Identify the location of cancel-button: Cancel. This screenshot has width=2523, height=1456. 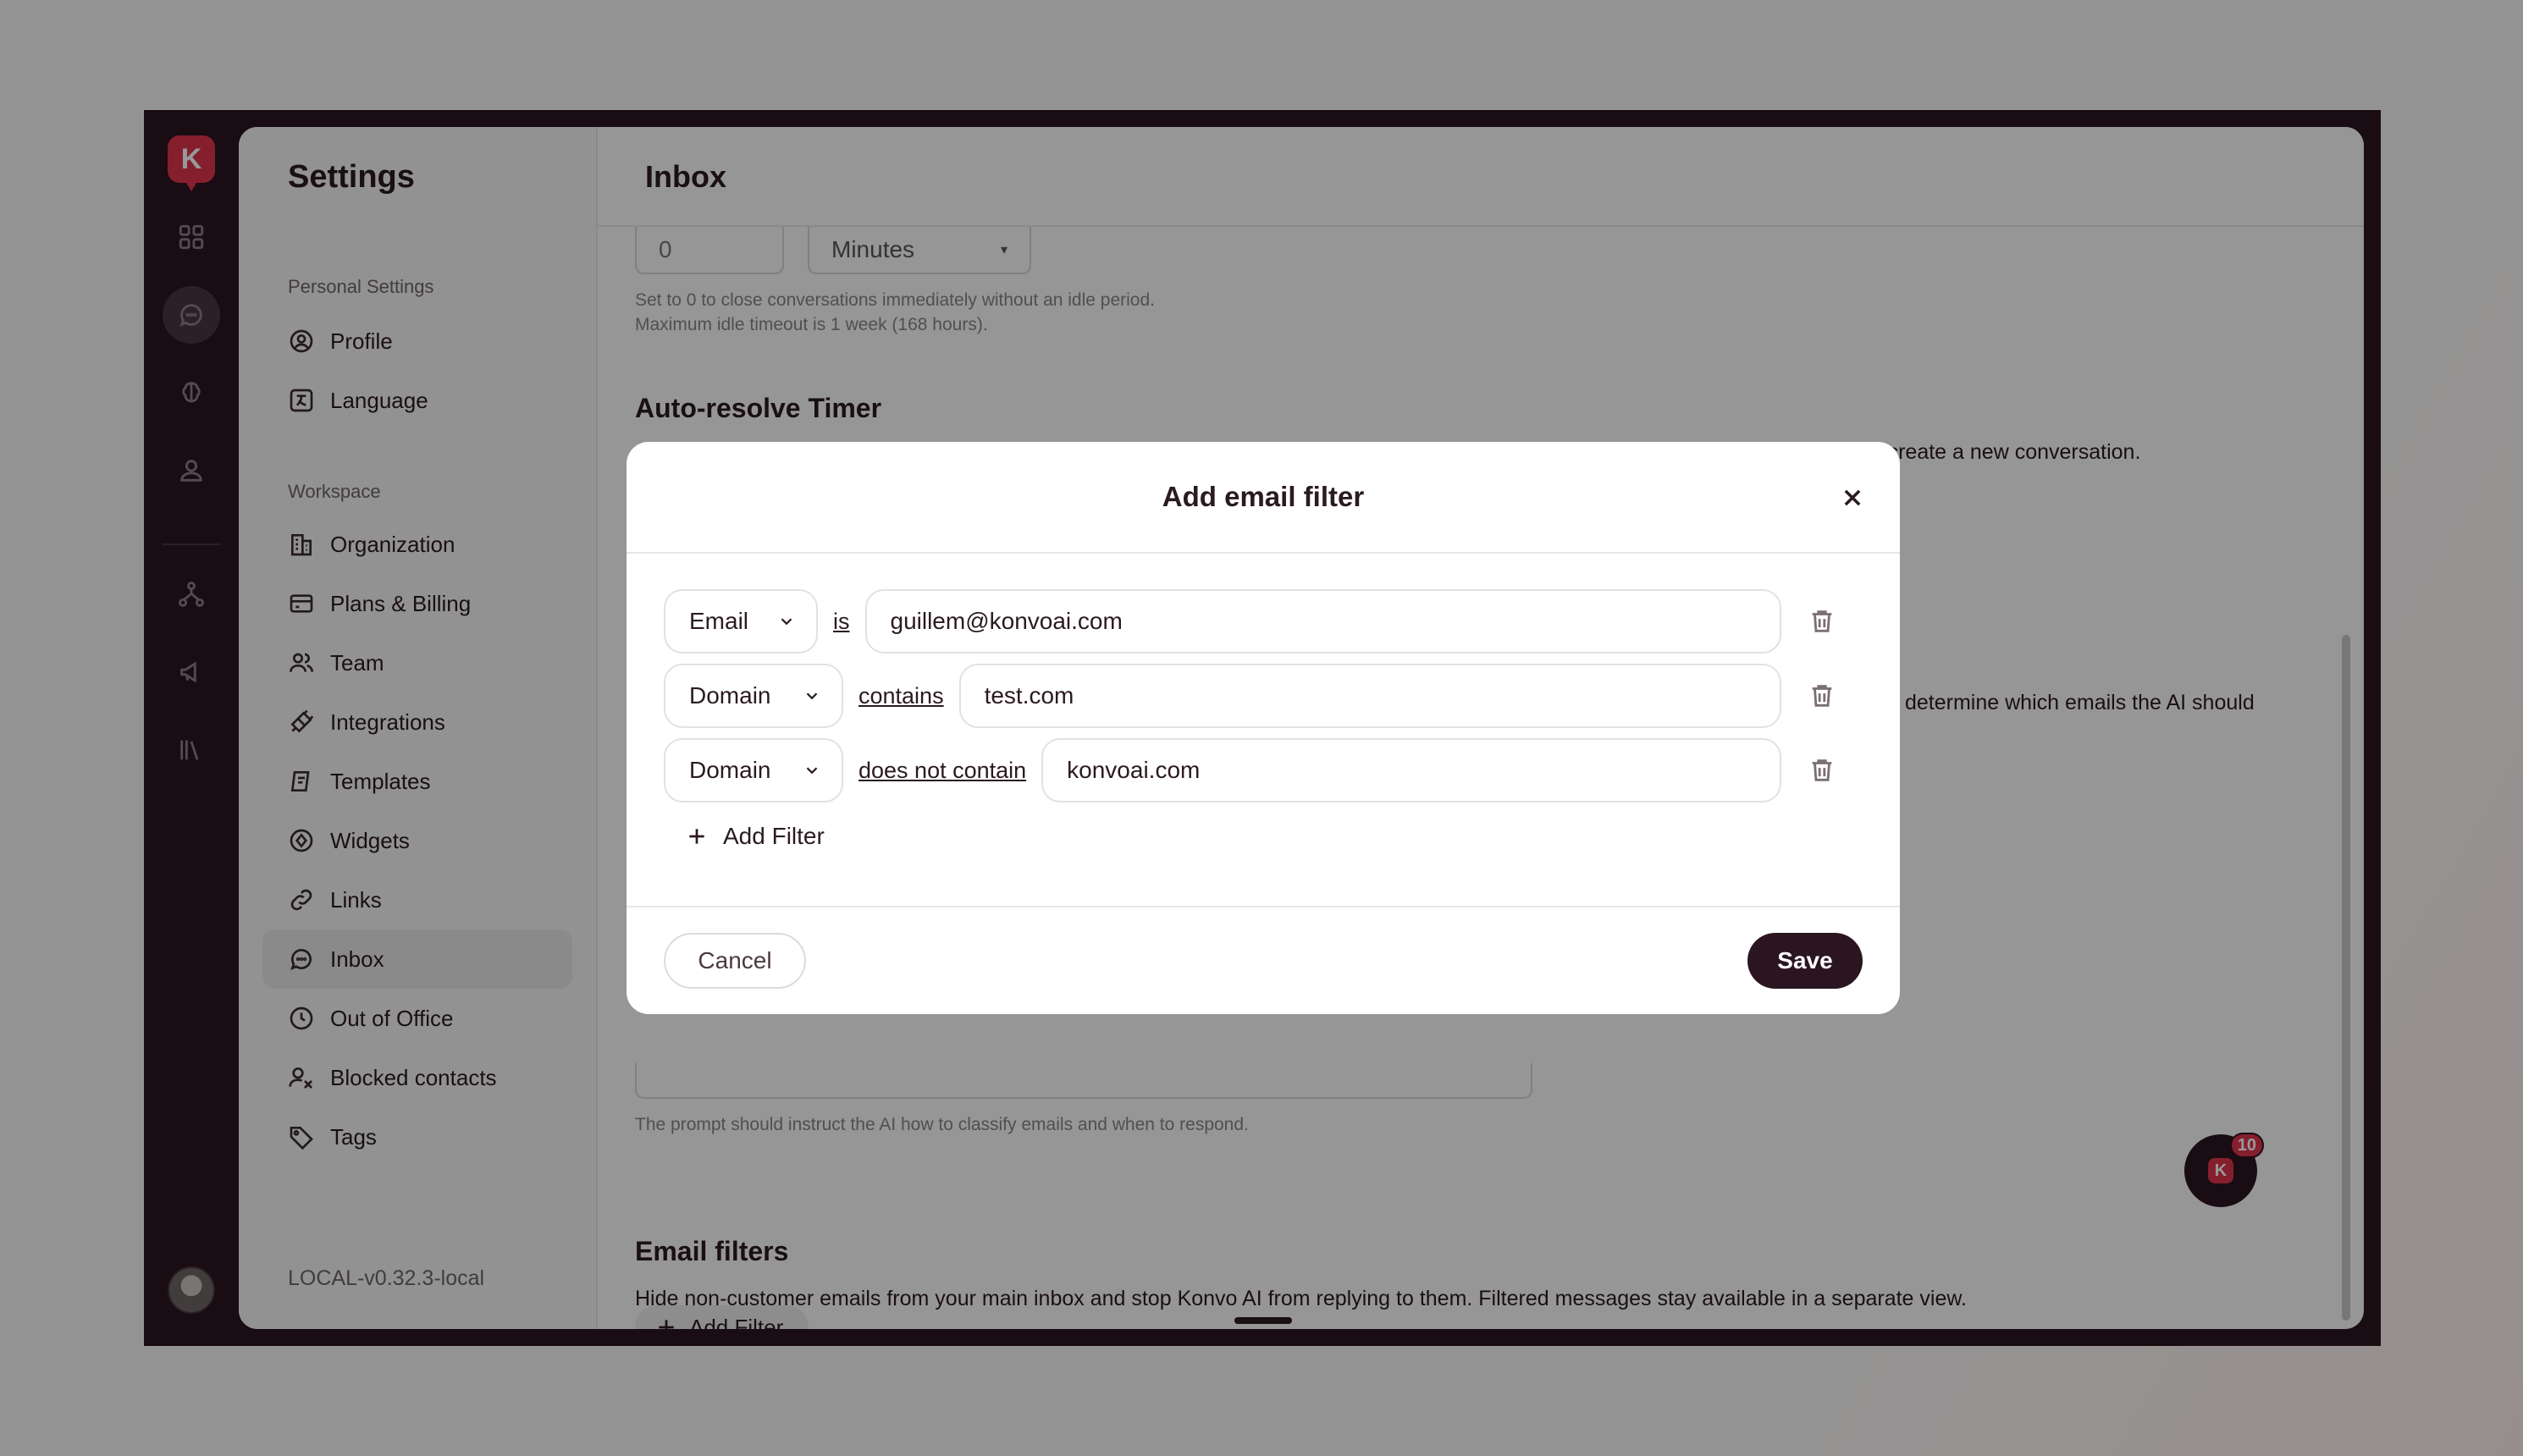
(735, 961).